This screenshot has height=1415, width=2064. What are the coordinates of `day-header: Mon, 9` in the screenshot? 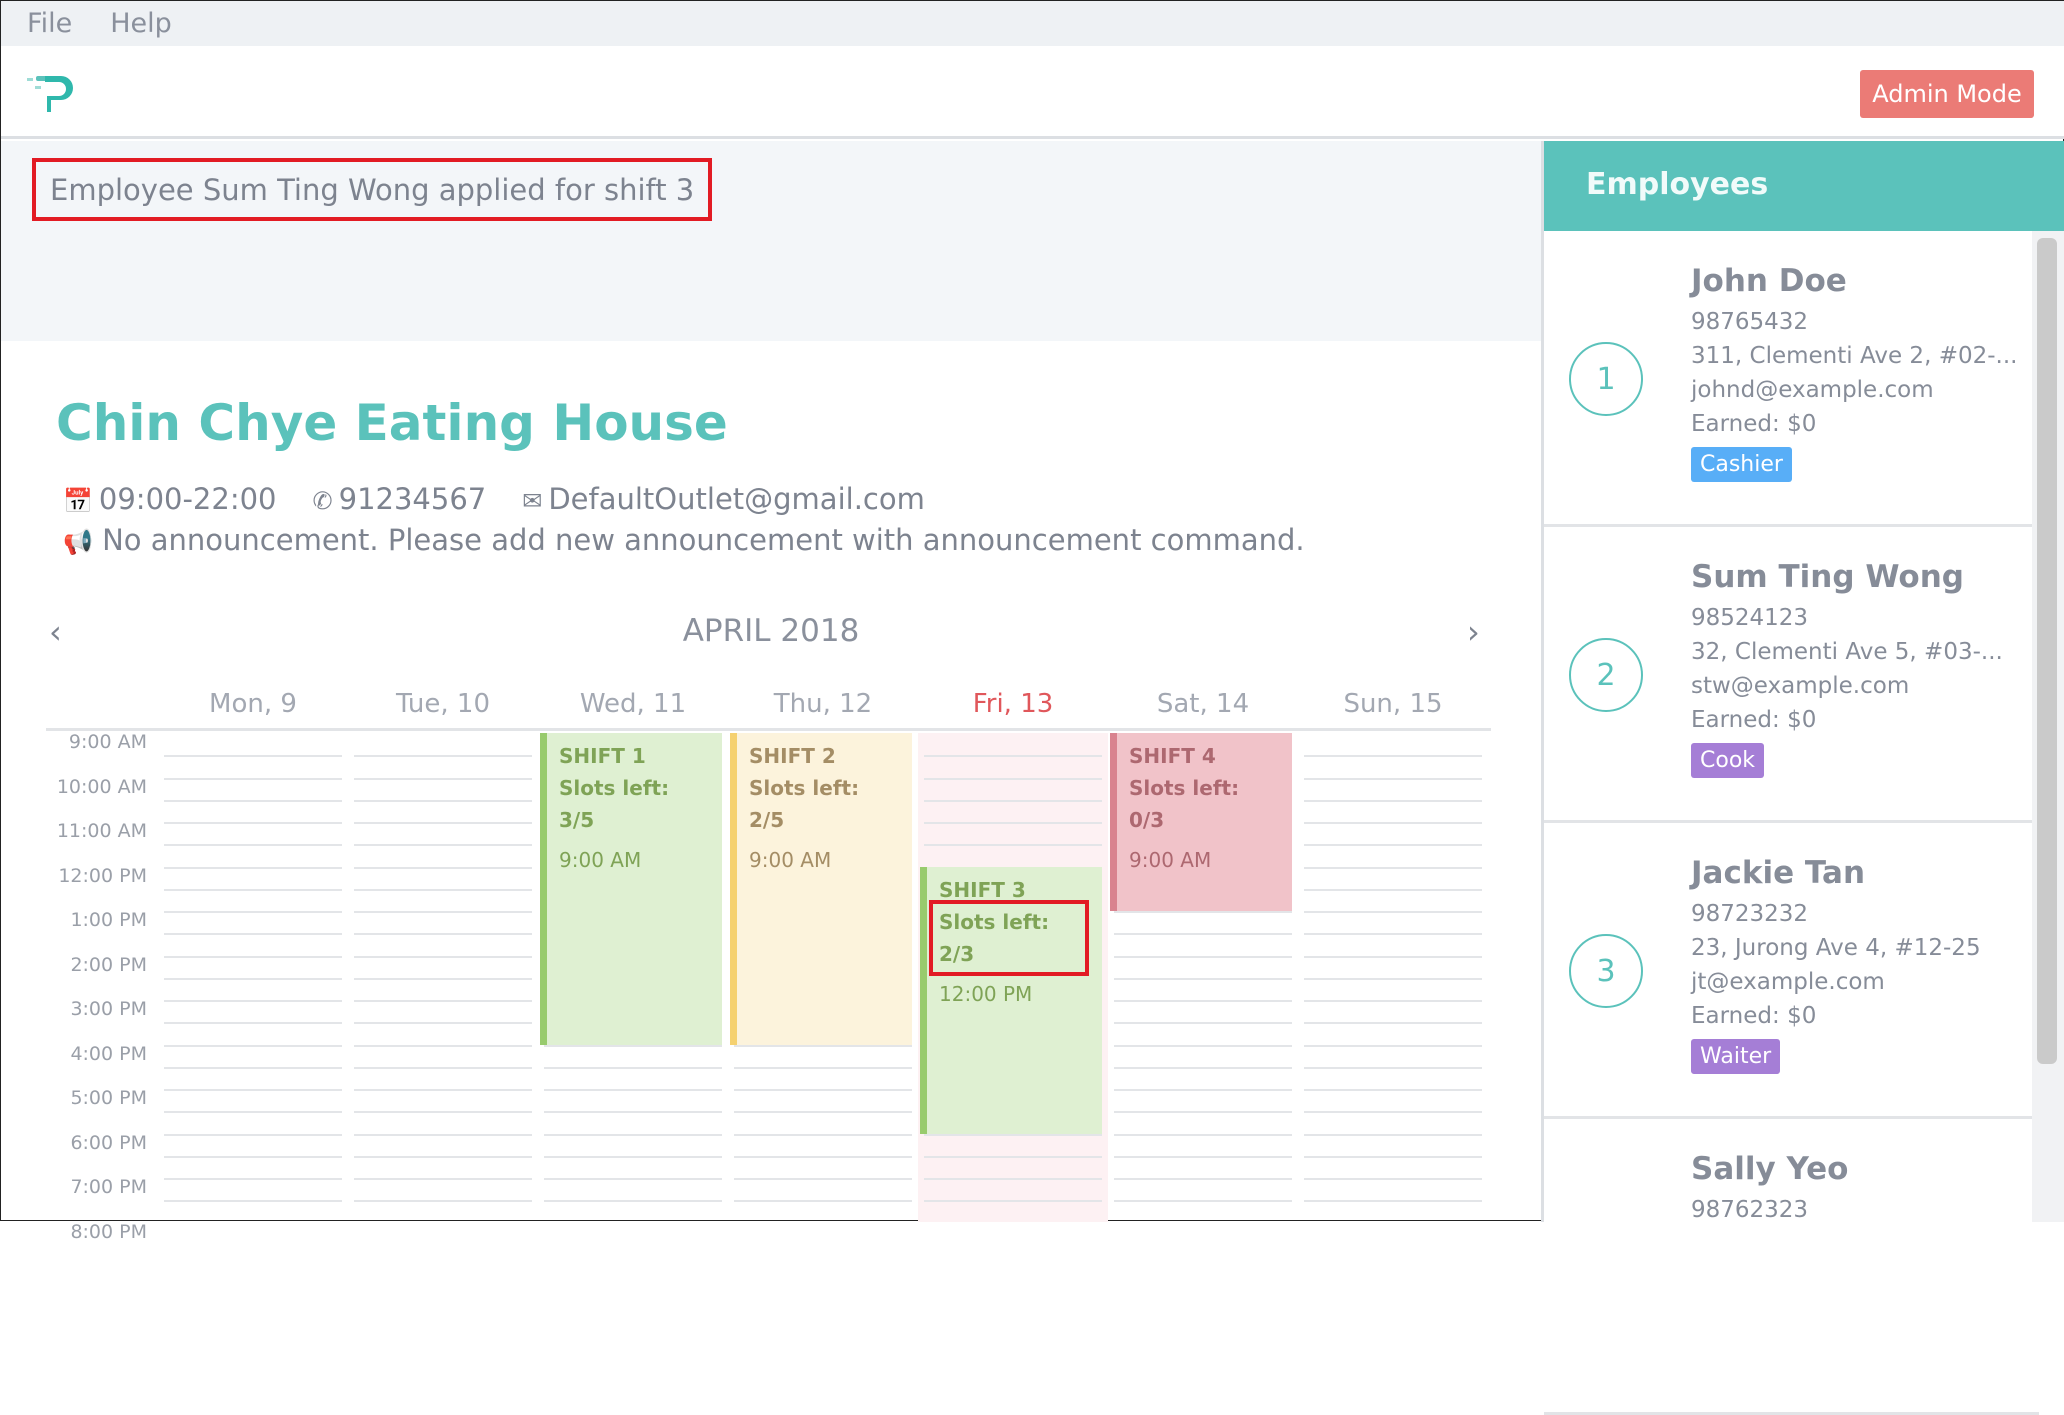 It's located at (253, 704).